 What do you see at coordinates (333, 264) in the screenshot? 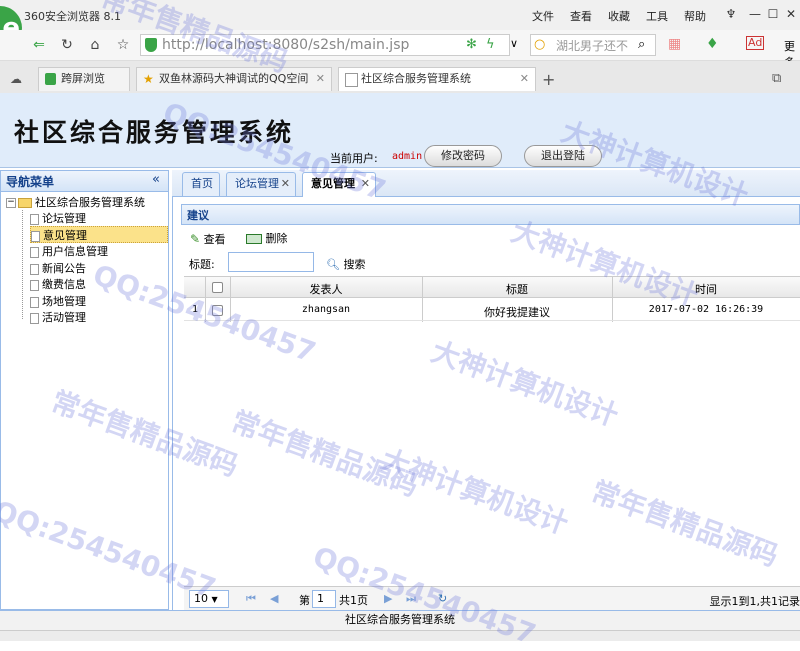
I see `search-icon: 🔍︎` at bounding box center [333, 264].